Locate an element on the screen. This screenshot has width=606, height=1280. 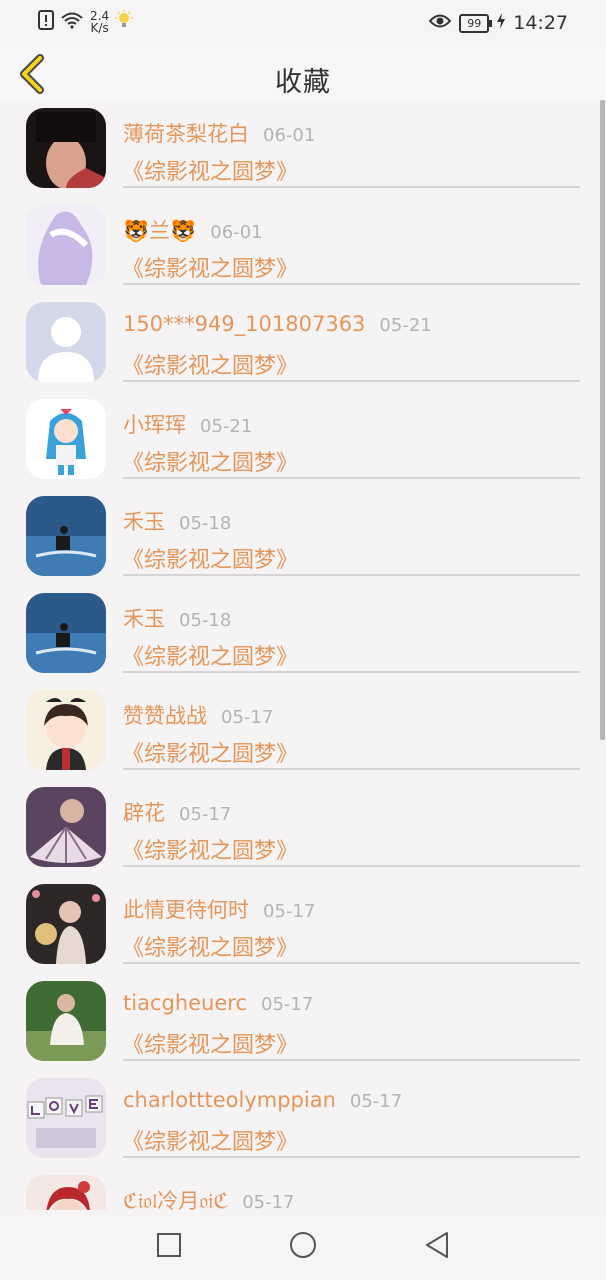
list-item: 薄荷茶梨花白 06-01 《综影视之圆梦》 is located at coordinates (303, 148).